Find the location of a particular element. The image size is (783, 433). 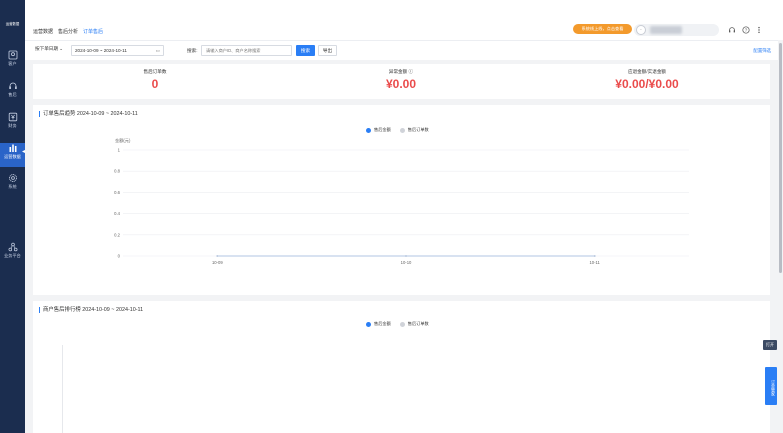

x-tick-label: 10-11 is located at coordinates (594, 262).